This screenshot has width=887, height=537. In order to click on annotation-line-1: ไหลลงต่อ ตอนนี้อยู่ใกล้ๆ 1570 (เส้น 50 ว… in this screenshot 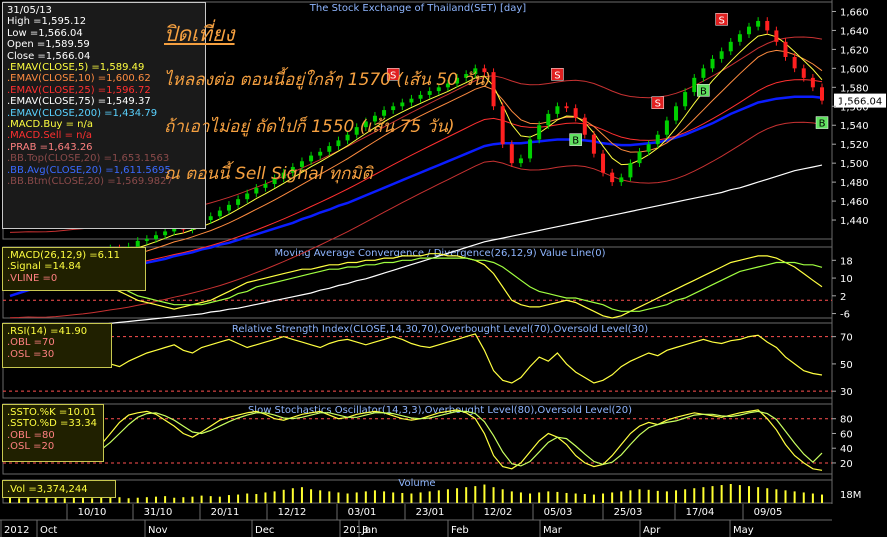, I will do `click(328, 80)`.